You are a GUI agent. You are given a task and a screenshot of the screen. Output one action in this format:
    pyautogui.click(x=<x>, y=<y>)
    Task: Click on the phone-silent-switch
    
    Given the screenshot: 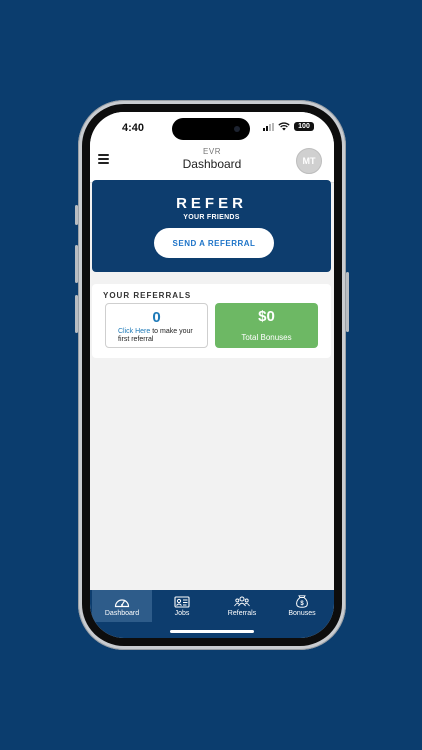 What is the action you would take?
    pyautogui.click(x=76, y=215)
    